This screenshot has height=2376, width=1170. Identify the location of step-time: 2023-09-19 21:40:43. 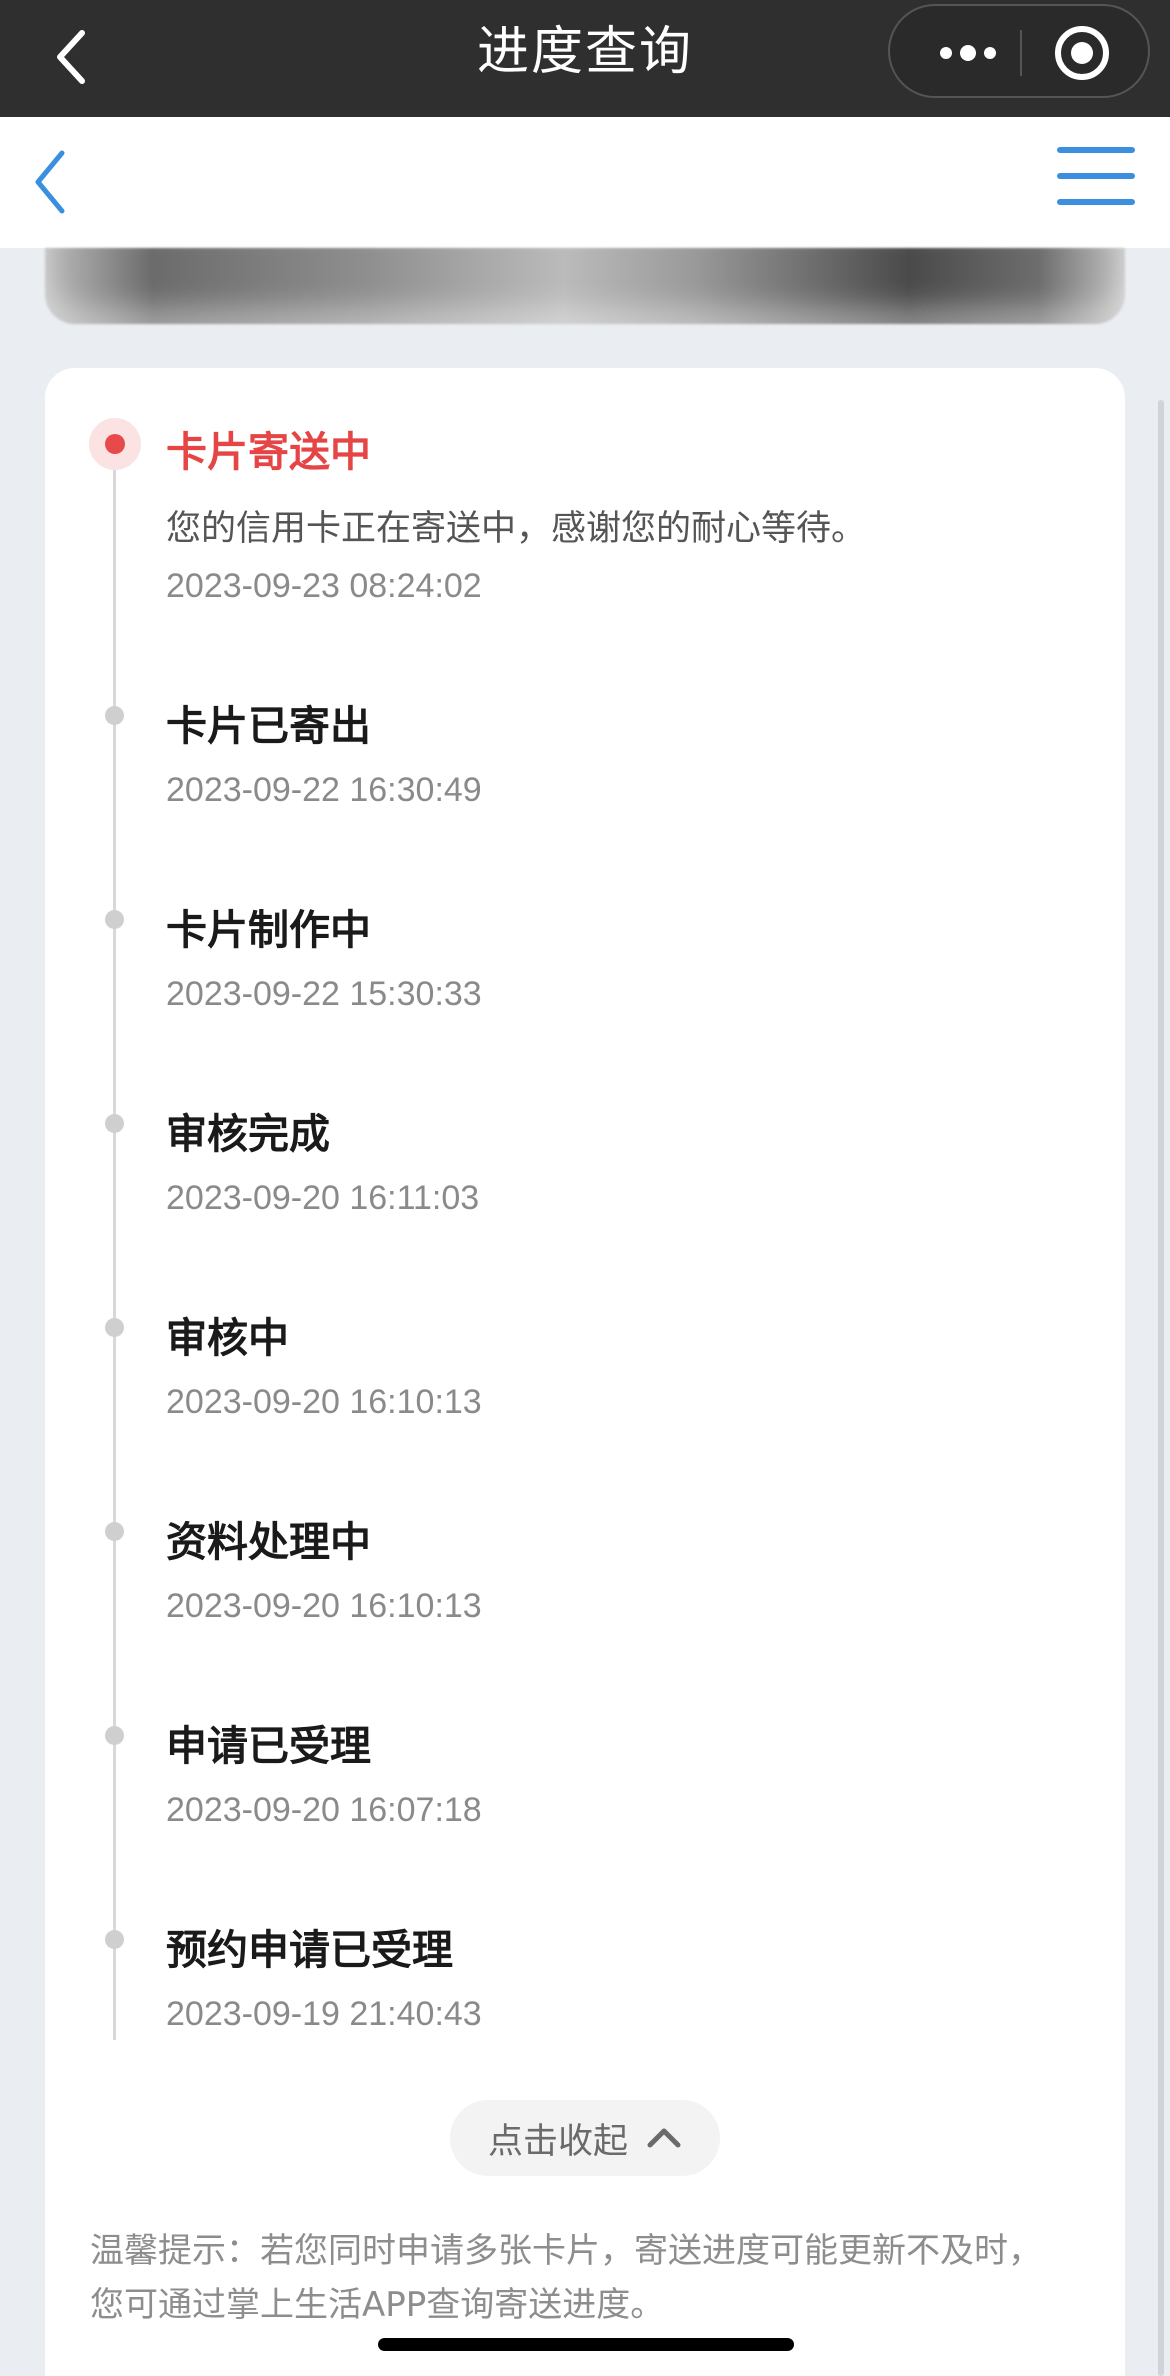
(324, 2014).